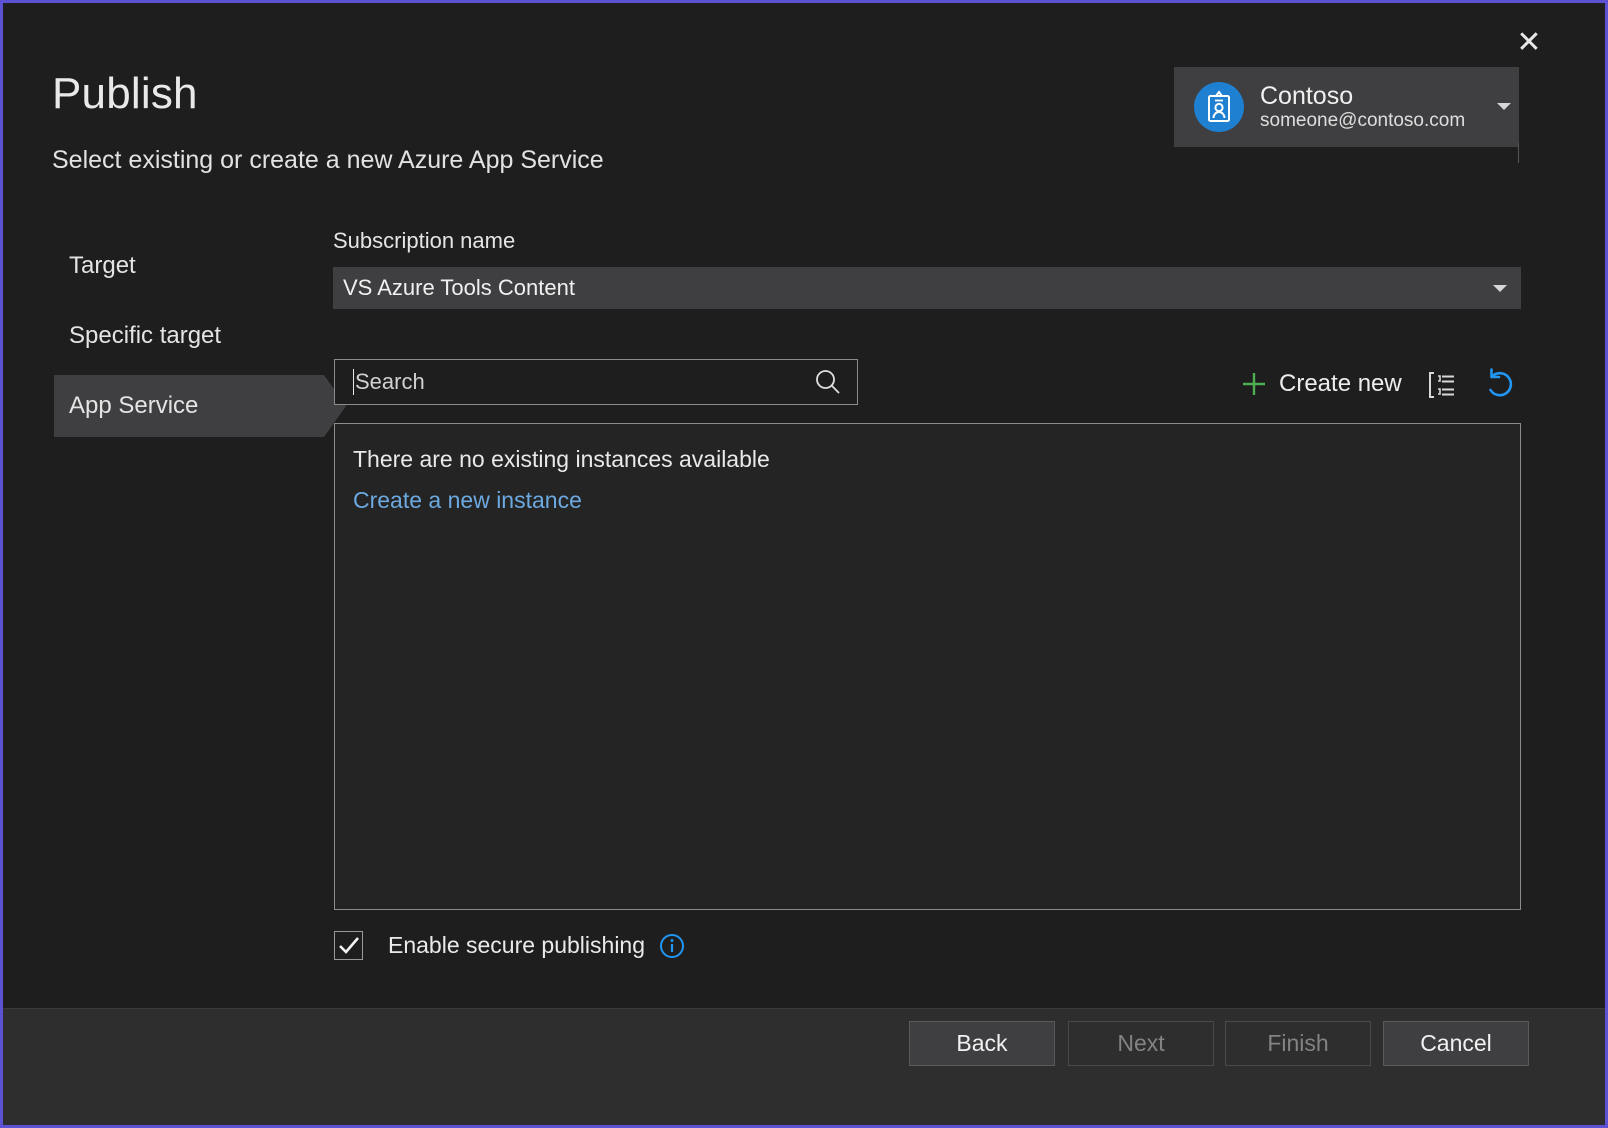  I want to click on info-circle-icon, so click(672, 946).